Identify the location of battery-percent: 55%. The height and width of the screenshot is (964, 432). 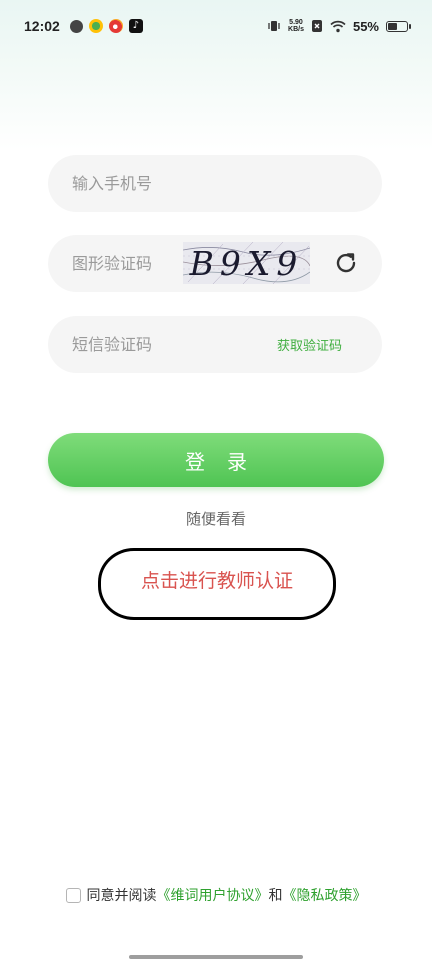
(365, 26).